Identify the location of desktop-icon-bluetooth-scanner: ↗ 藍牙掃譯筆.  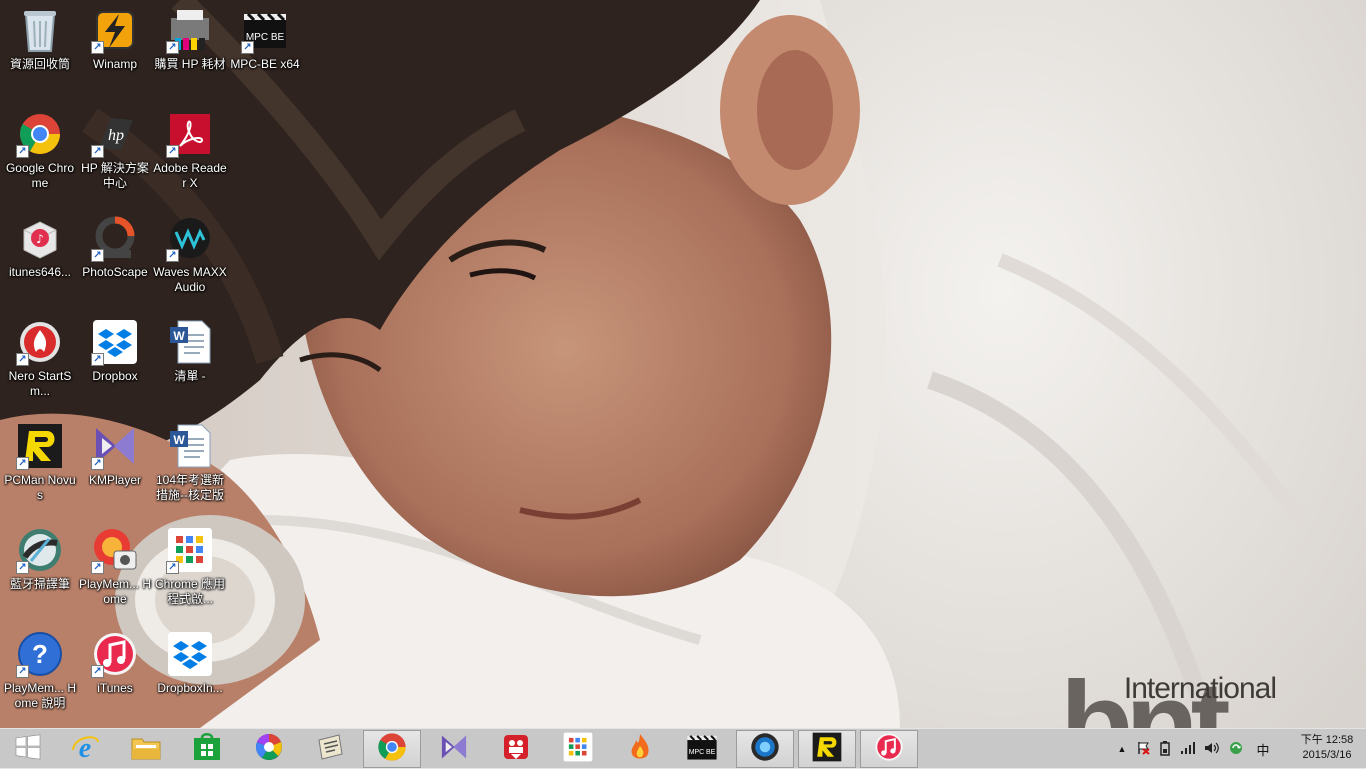
(40, 570).